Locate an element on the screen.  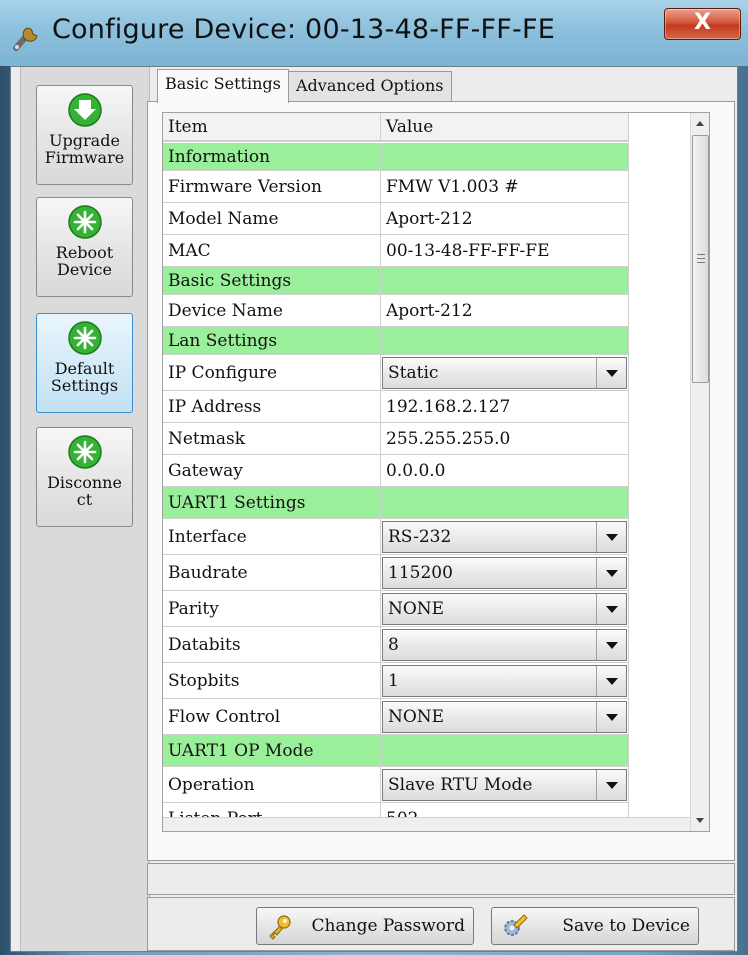
sidebar-button-label: Reboot Device is located at coordinates (84, 261).